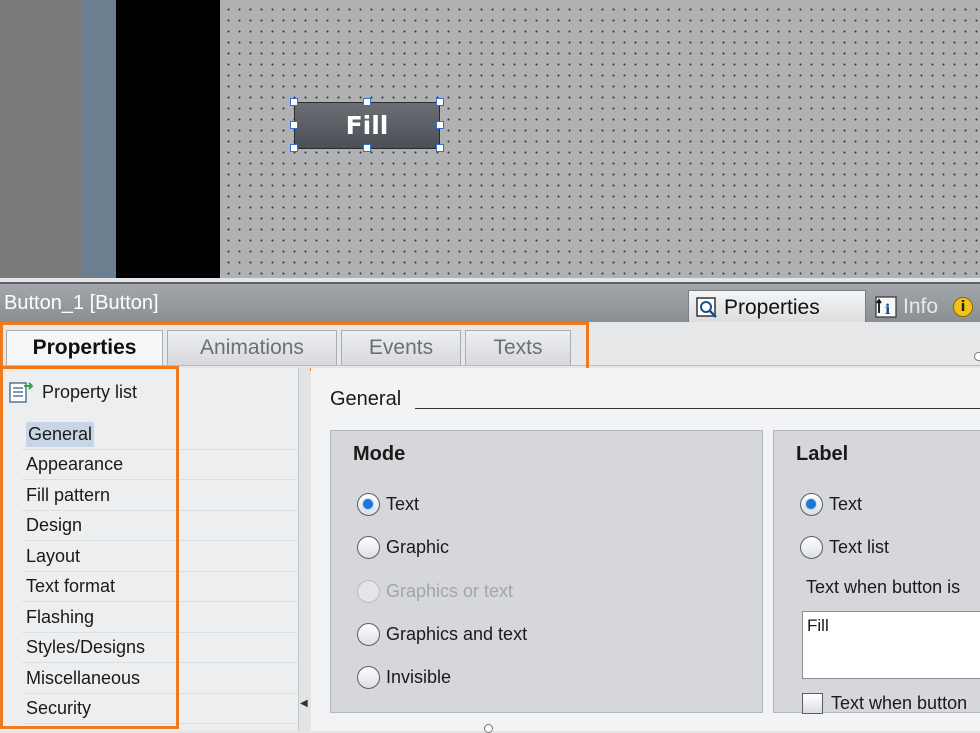  I want to click on diagnostics-icon-glyph: i, so click(963, 307).